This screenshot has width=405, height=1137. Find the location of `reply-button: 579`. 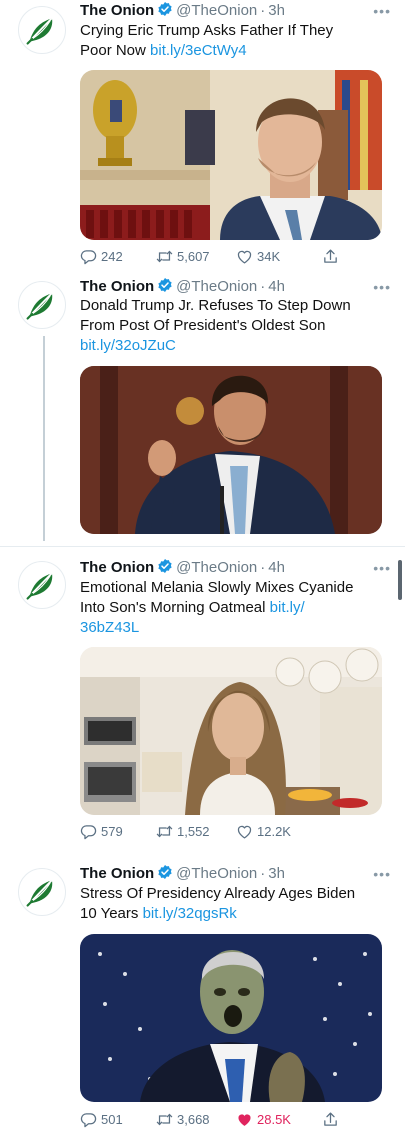

reply-button: 579 is located at coordinates (118, 831).